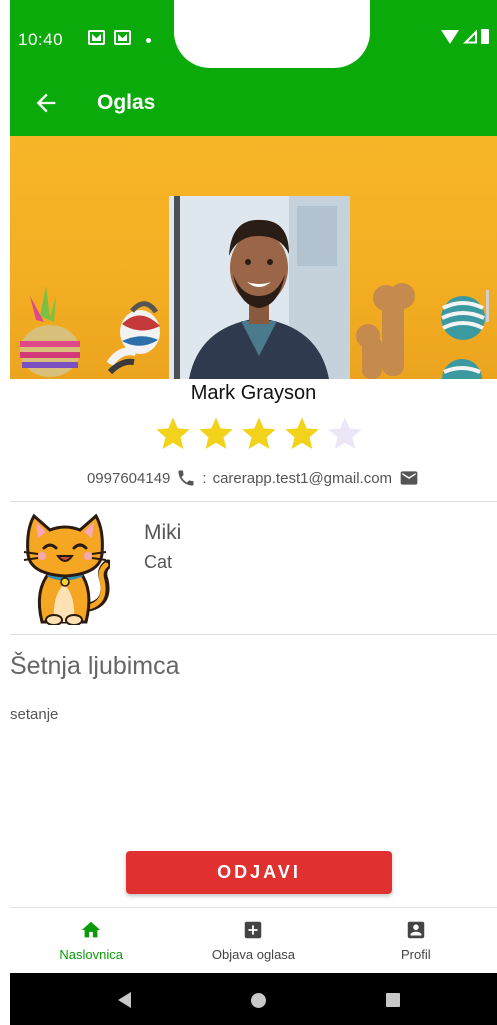 This screenshot has height=1025, width=497. Describe the element at coordinates (163, 532) in the screenshot. I see `pet-name: Miki` at that location.